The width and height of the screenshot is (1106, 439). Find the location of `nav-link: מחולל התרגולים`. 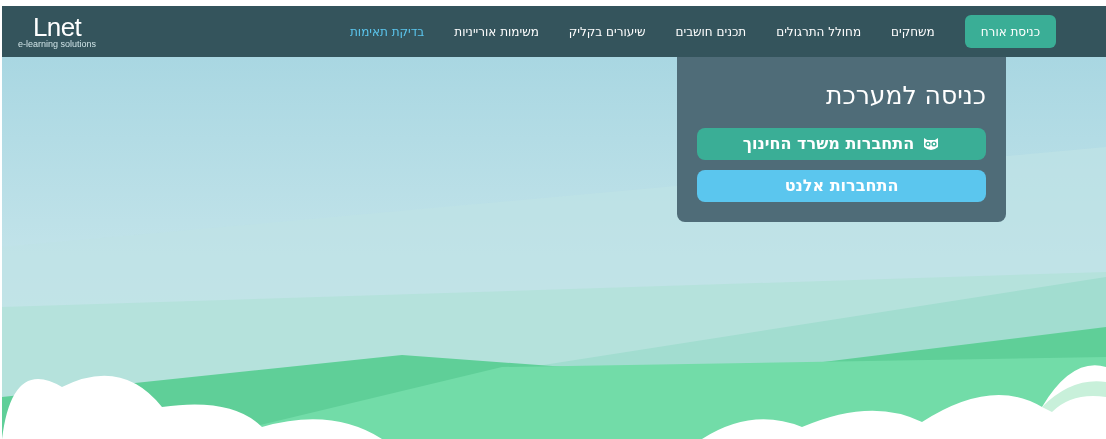

nav-link: מחולל התרגולים is located at coordinates (819, 31).